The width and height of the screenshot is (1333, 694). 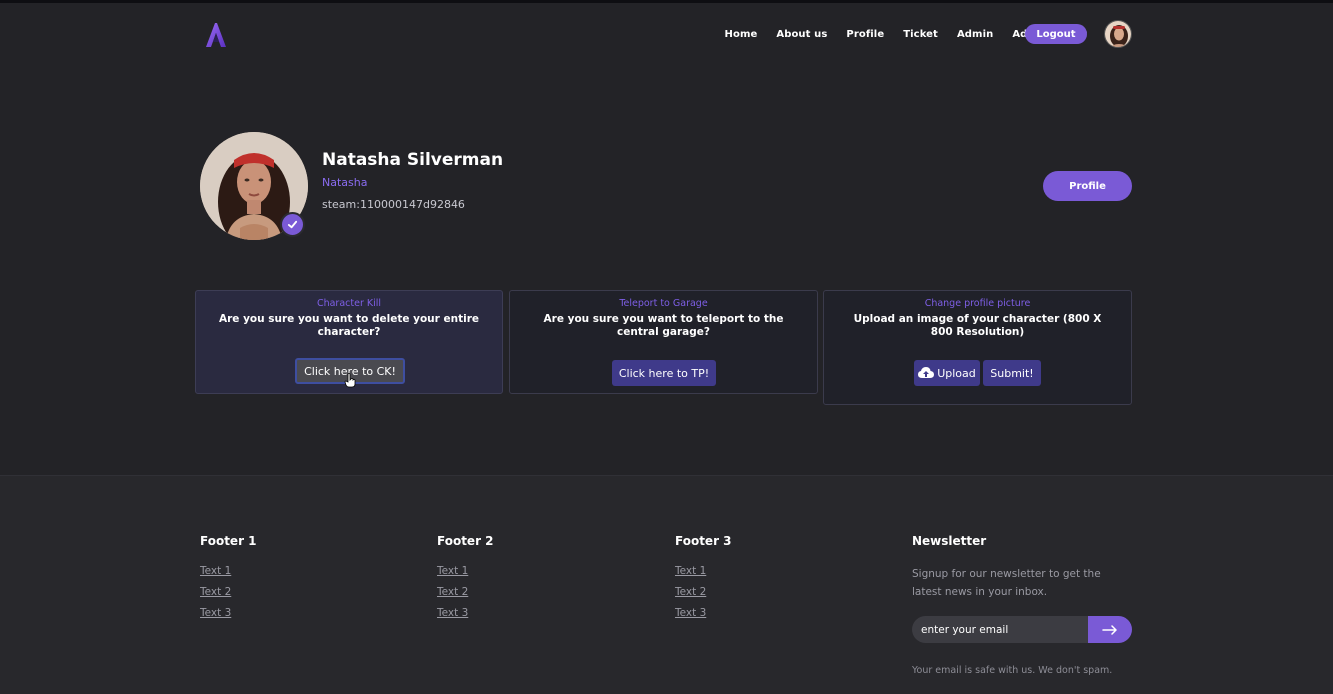 What do you see at coordinates (1087, 186) in the screenshot?
I see `profile-button: Profile` at bounding box center [1087, 186].